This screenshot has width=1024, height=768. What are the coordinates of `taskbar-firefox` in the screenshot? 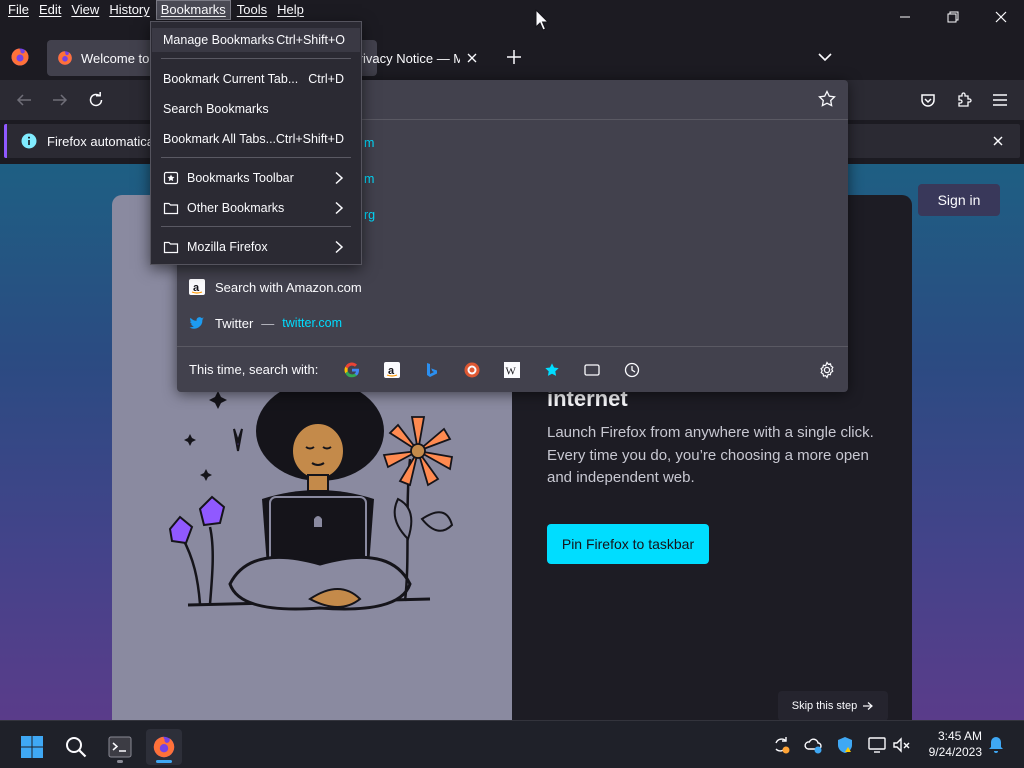 It's located at (164, 747).